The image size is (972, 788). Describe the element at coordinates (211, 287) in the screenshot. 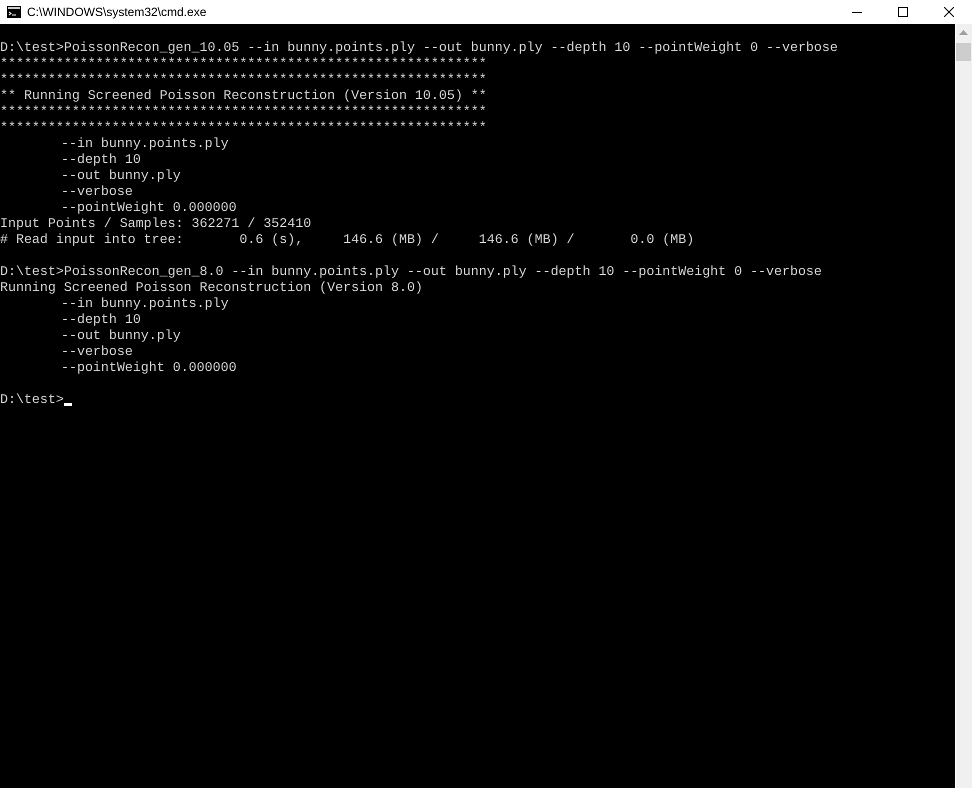

I see `console-output: Running Screened Poisson Reconstruction (Version 8.0)` at that location.